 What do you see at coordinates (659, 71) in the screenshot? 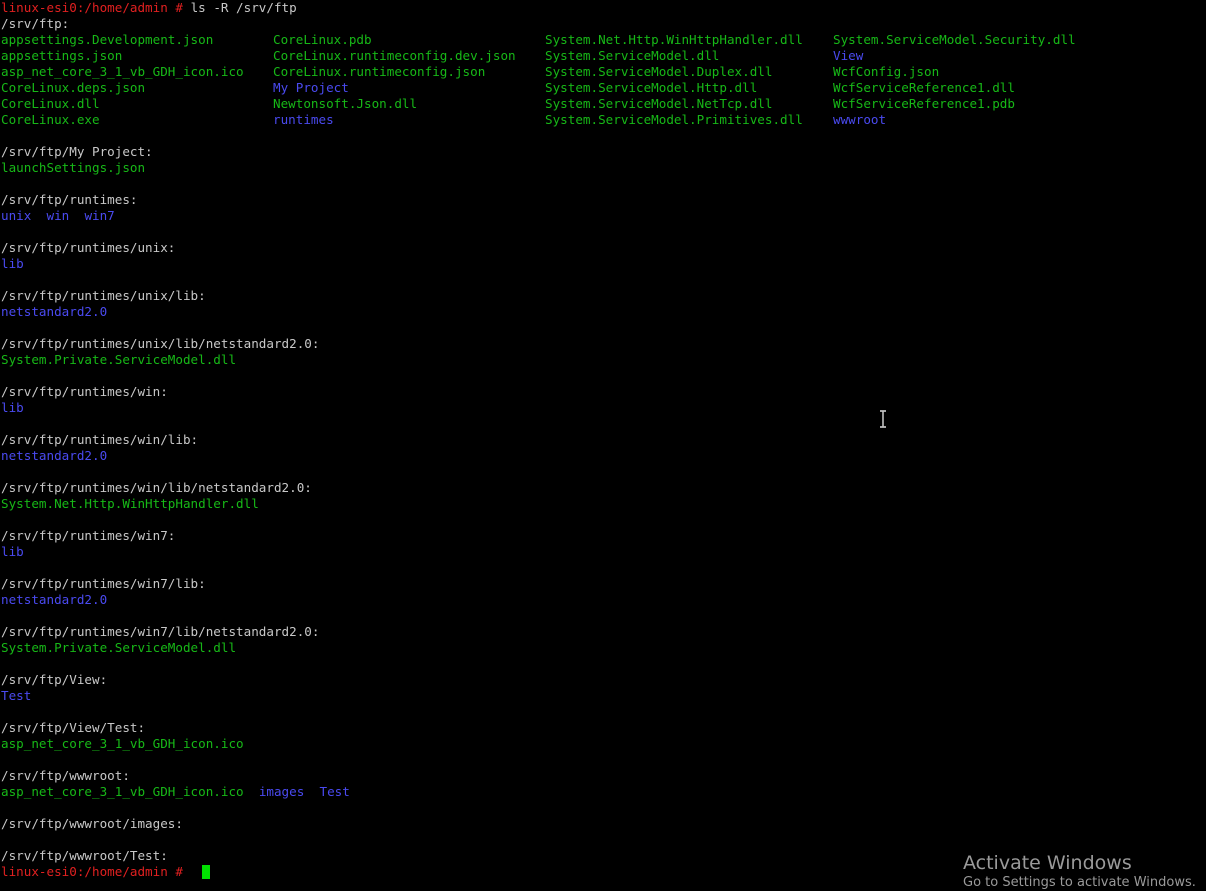
I see `file-entry: System.ServiceModel.Duplex.dll` at bounding box center [659, 71].